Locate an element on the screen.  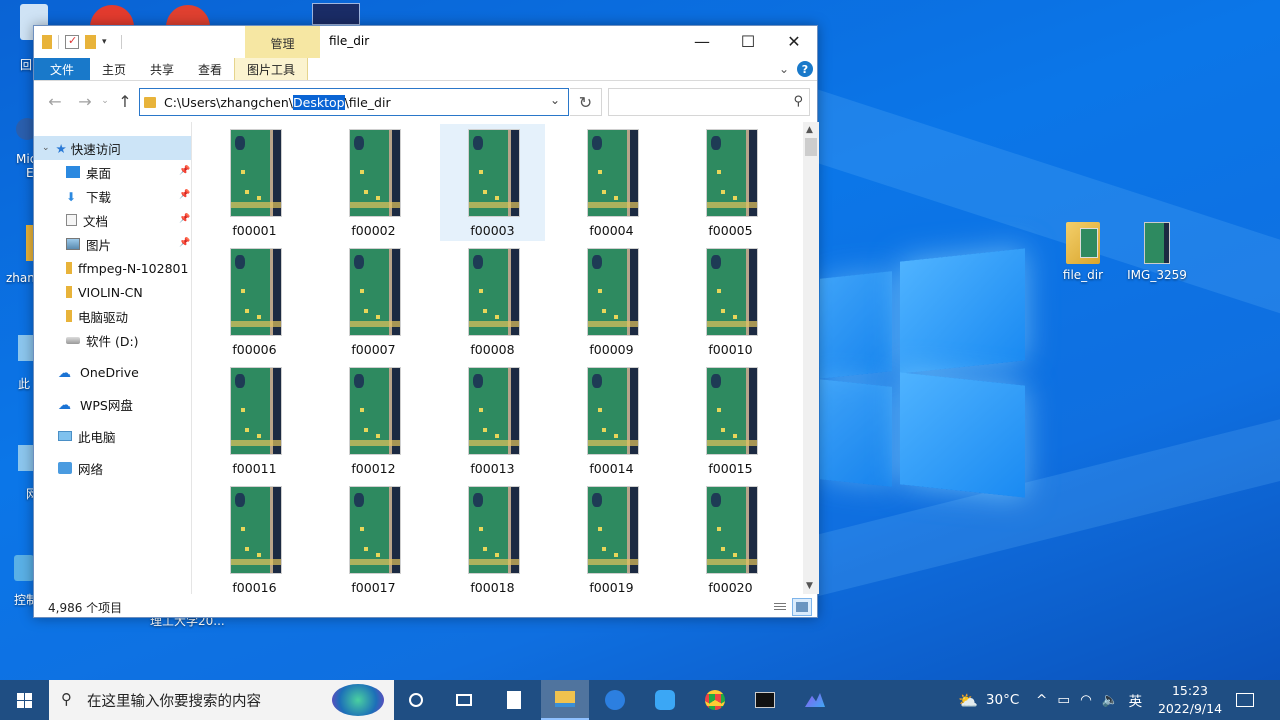
nav-item-drivers: 电脑驱动 is located at coordinates (112, 316).